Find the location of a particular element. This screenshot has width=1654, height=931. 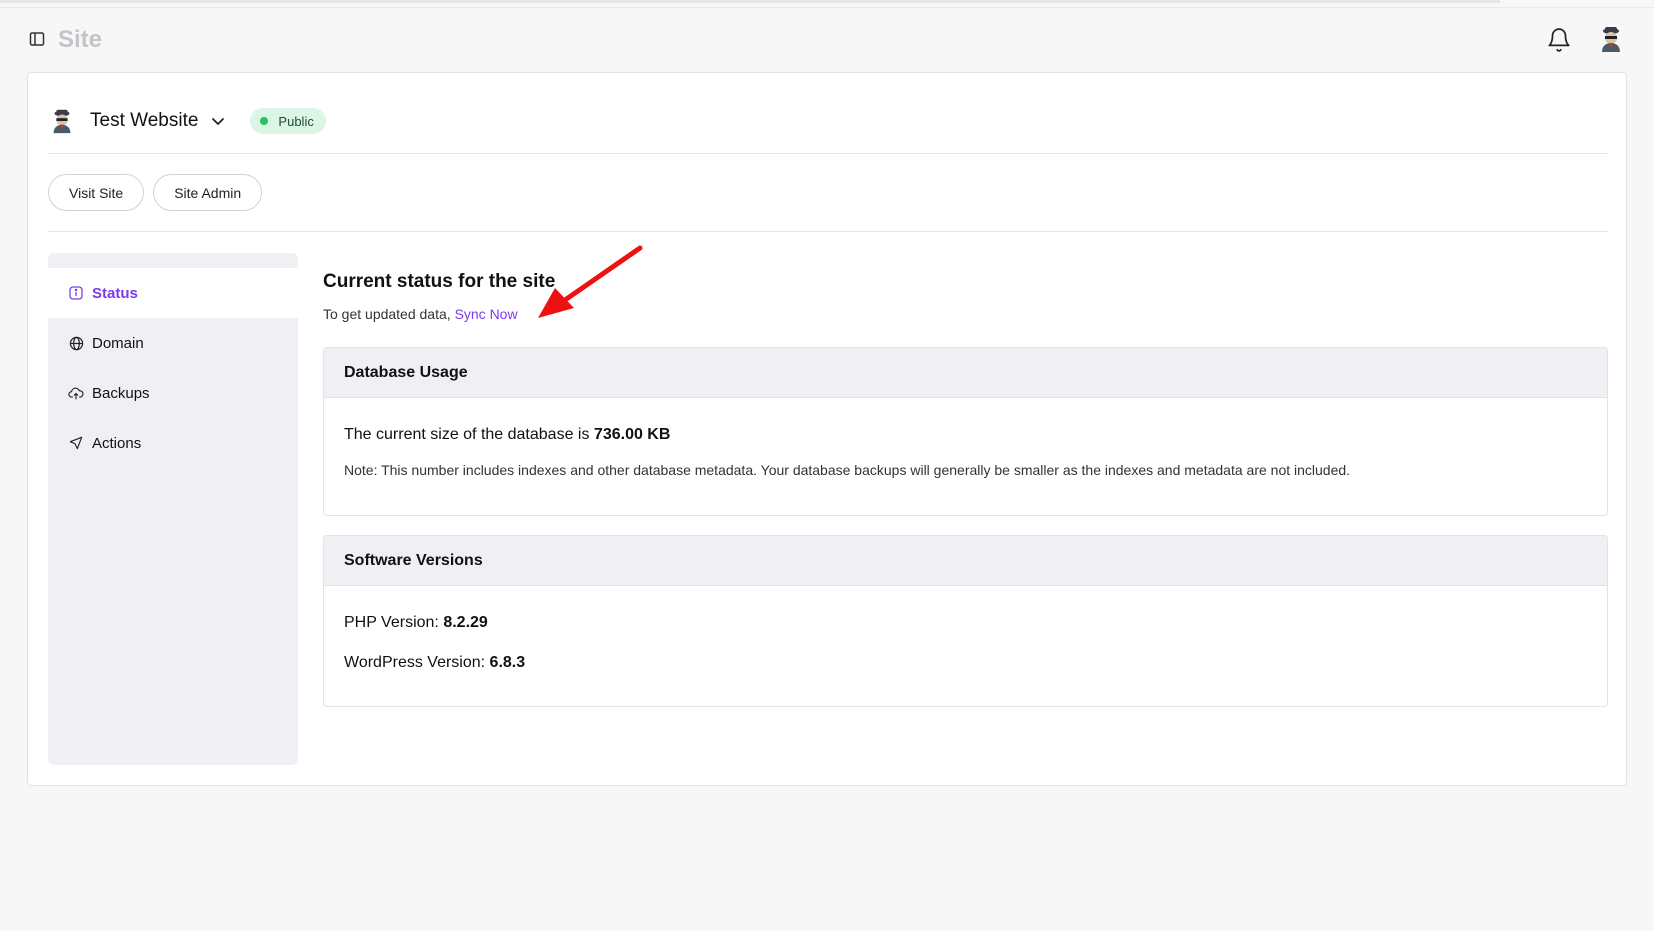

sidebar-item-label: Domain is located at coordinates (118, 343).